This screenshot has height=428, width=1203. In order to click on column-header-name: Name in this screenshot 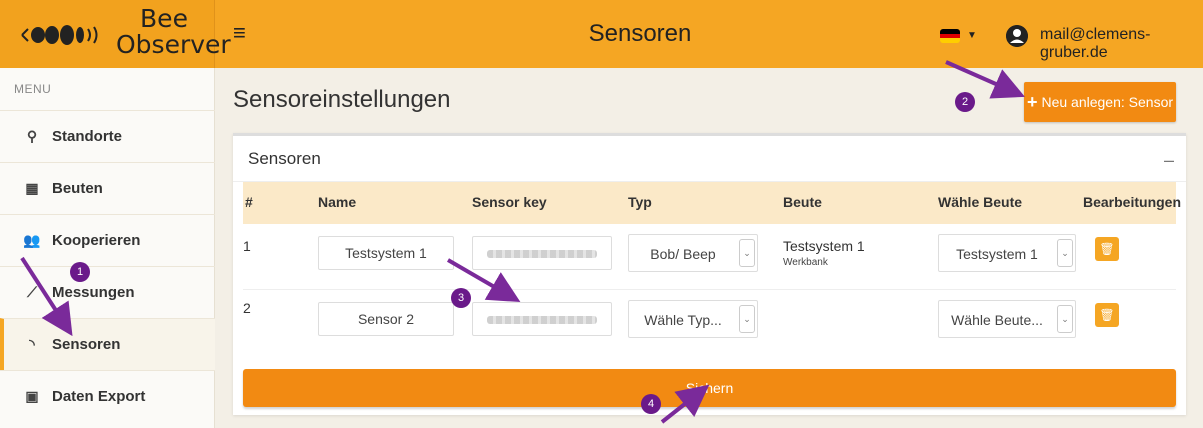, I will do `click(337, 202)`.